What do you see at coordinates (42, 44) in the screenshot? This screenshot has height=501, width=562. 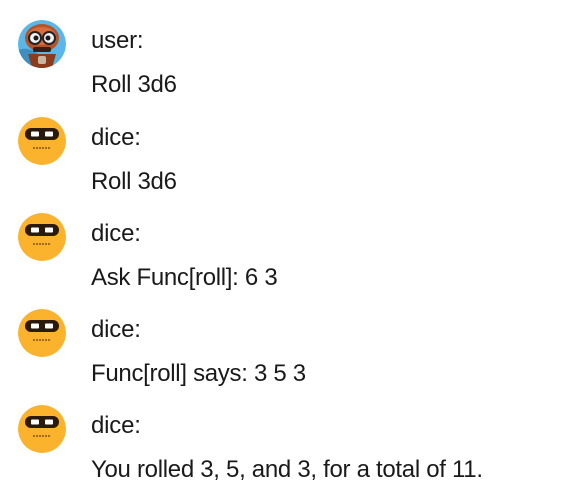 I see `robot-avatar-icon` at bounding box center [42, 44].